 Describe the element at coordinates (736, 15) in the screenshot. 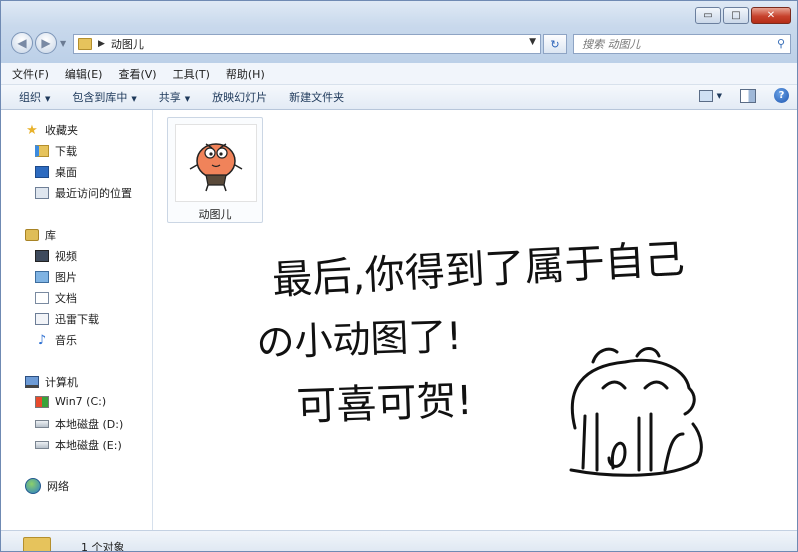

I see `maximize-button: □` at that location.